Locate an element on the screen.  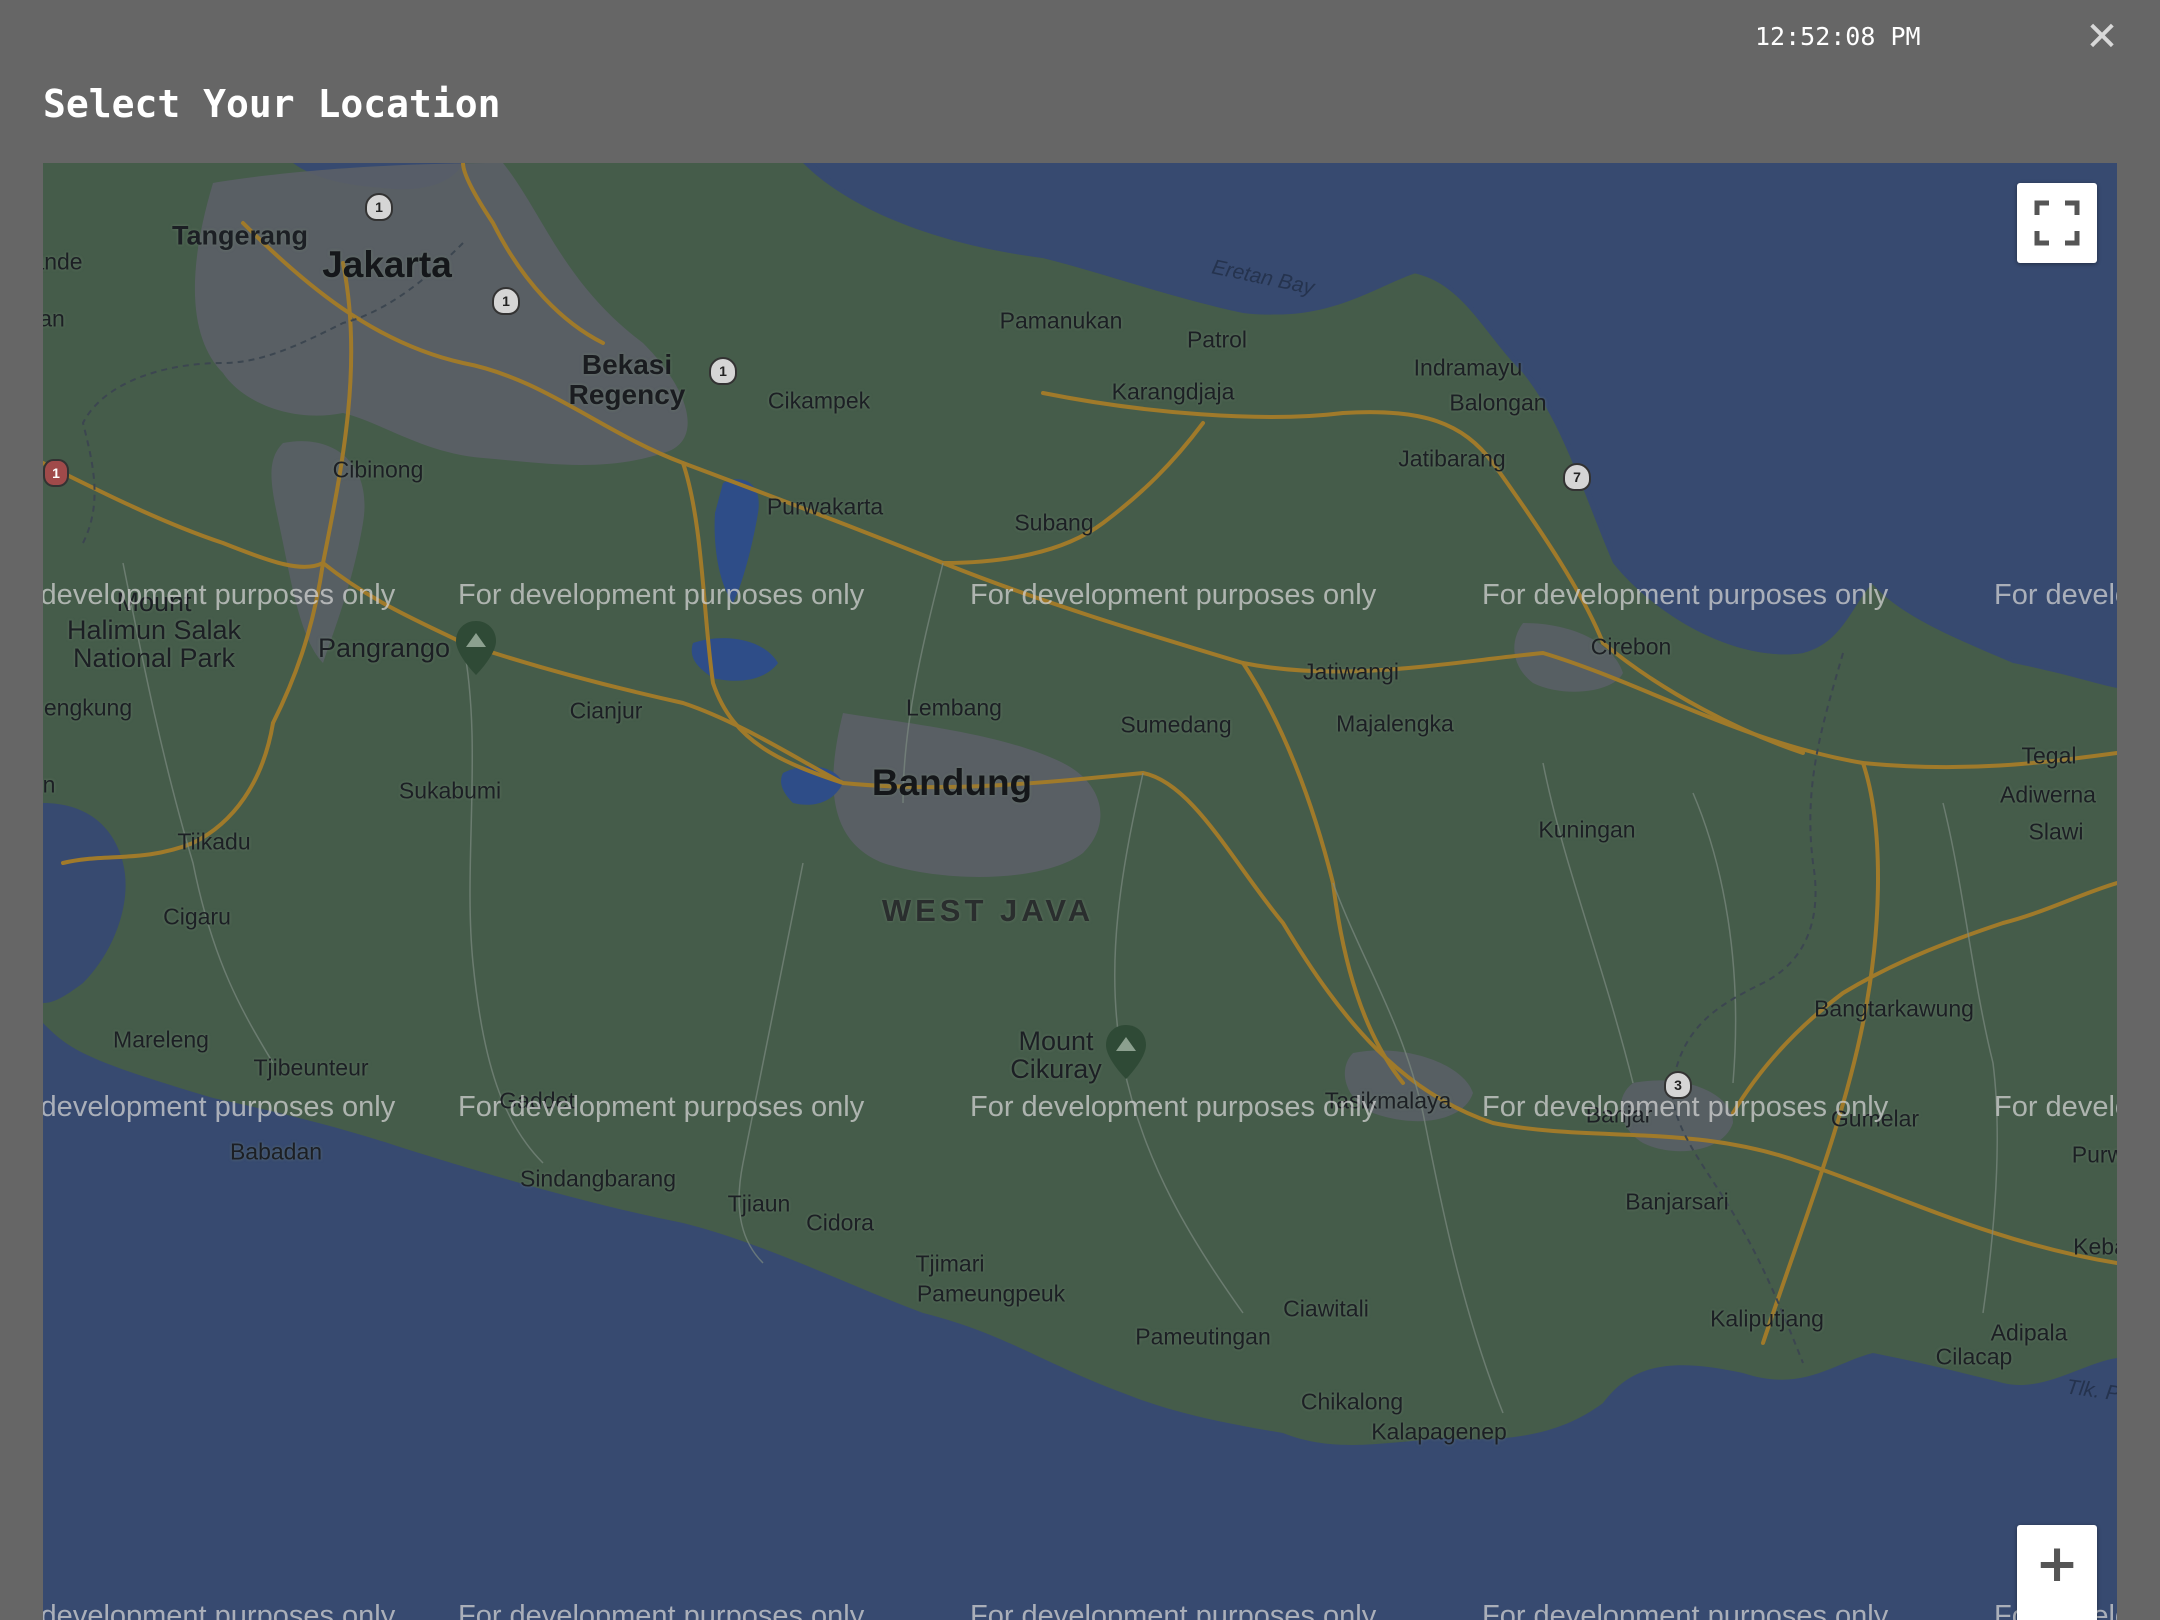
map-label-lembang: Lembang is located at coordinates (954, 707).